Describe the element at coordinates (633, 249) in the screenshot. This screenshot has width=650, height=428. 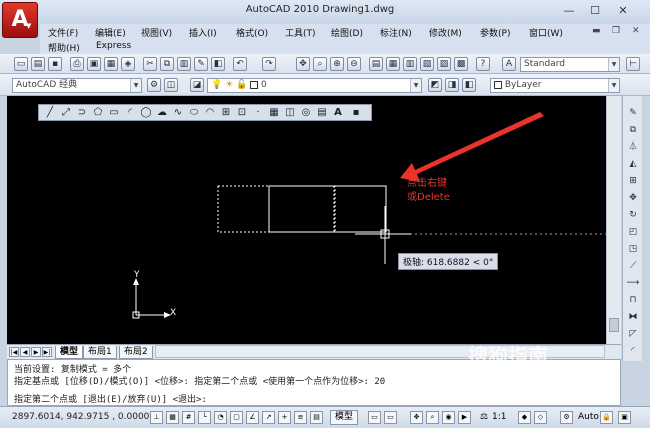
I see `stretch-icon: ◳` at that location.